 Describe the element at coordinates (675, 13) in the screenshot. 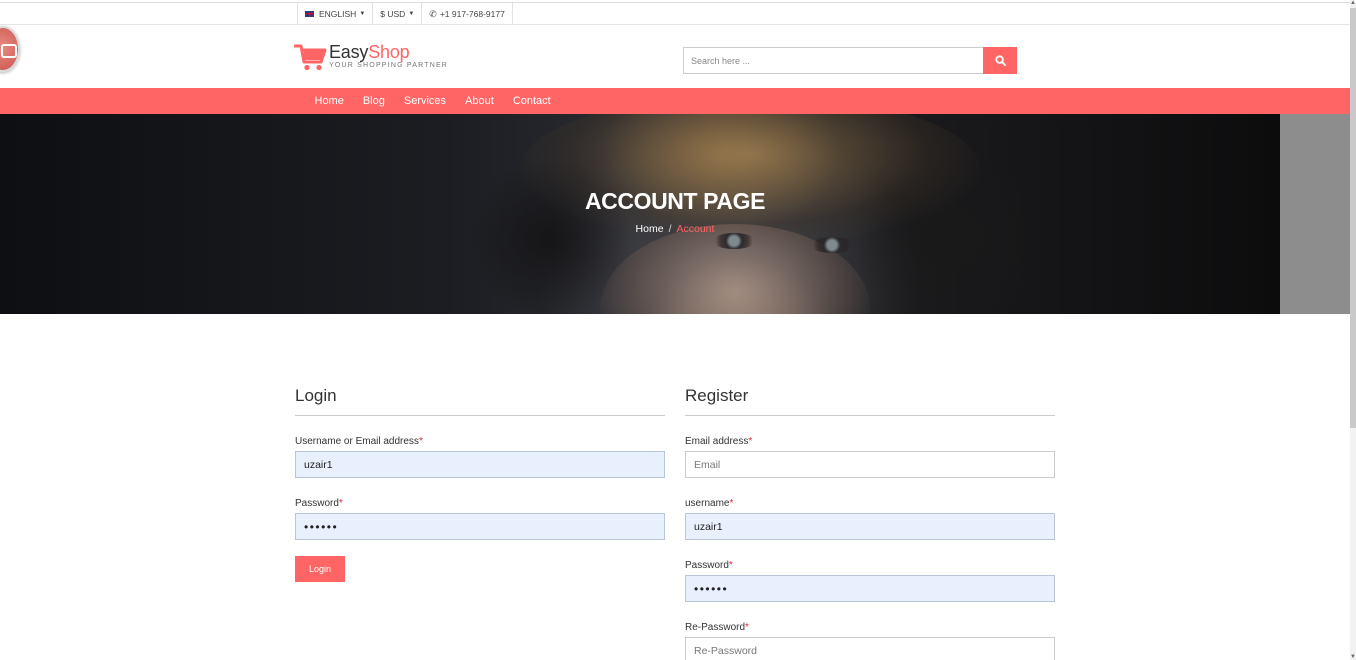

I see `top-bar: ENGLISH ▼ $ USD ▼ ✆ +1 917-768-9177` at that location.